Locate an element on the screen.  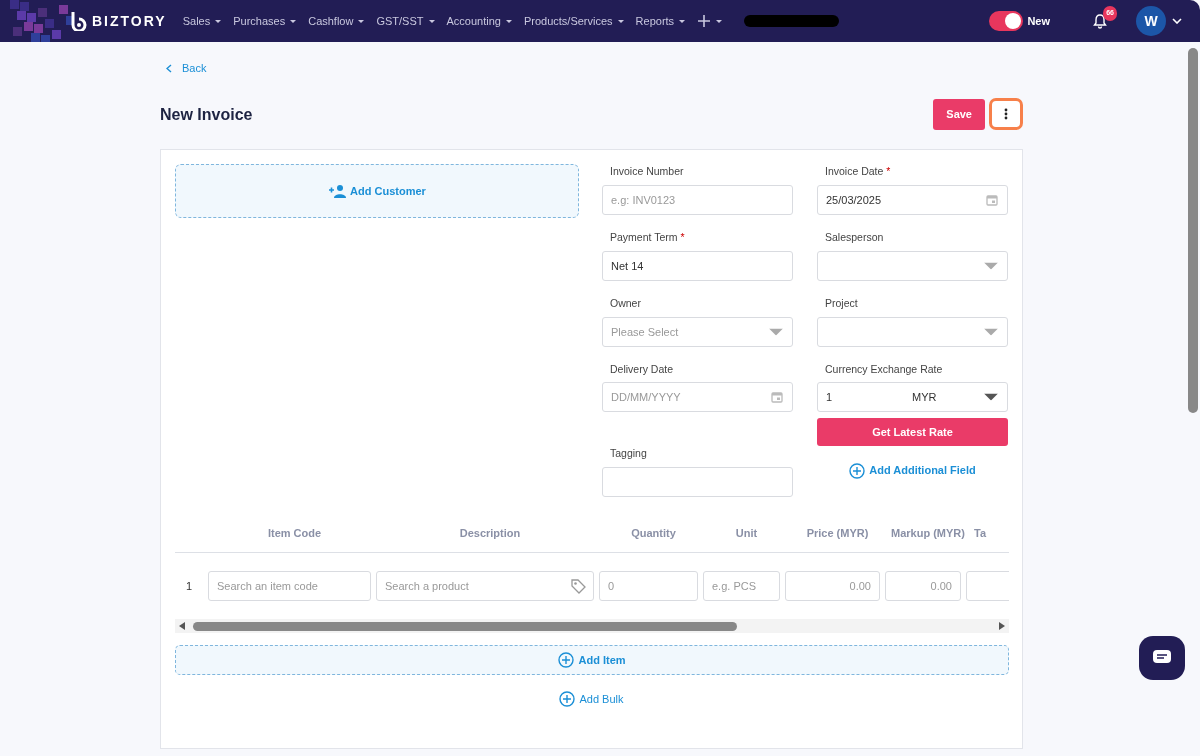
field-label: Tagging is located at coordinates (629, 454).